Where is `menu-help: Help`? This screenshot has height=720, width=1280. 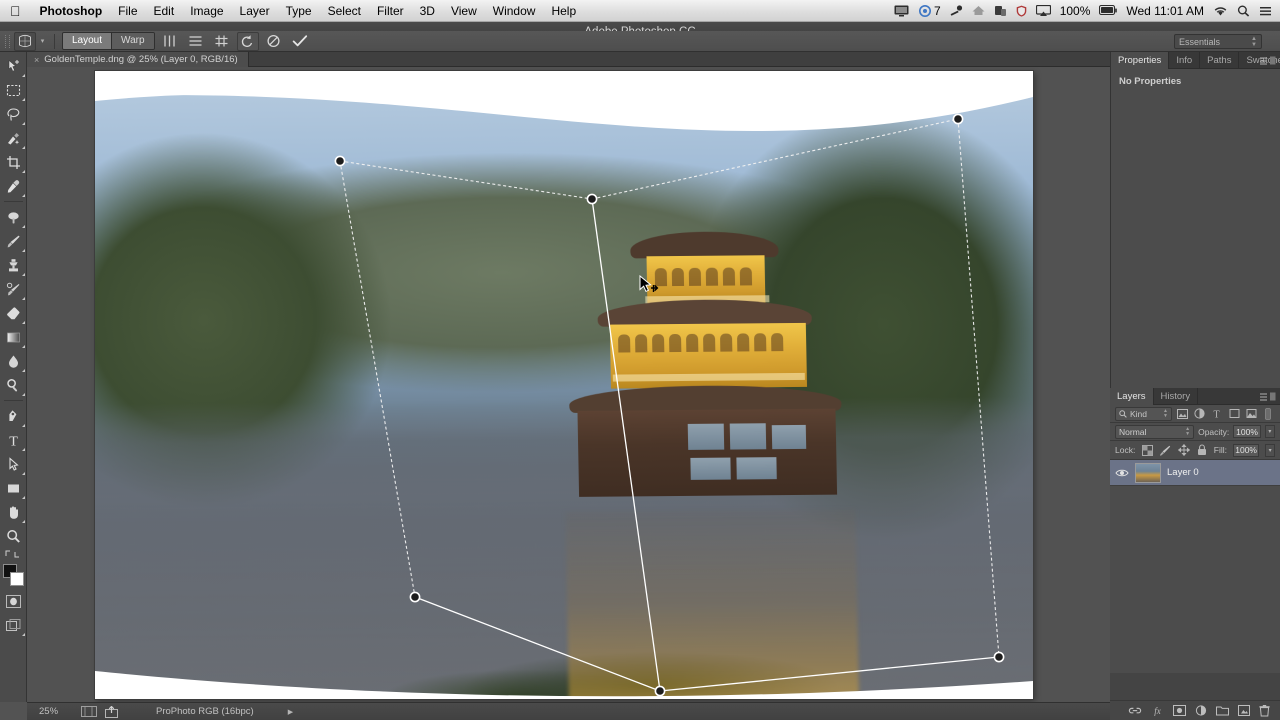 menu-help: Help is located at coordinates (563, 11).